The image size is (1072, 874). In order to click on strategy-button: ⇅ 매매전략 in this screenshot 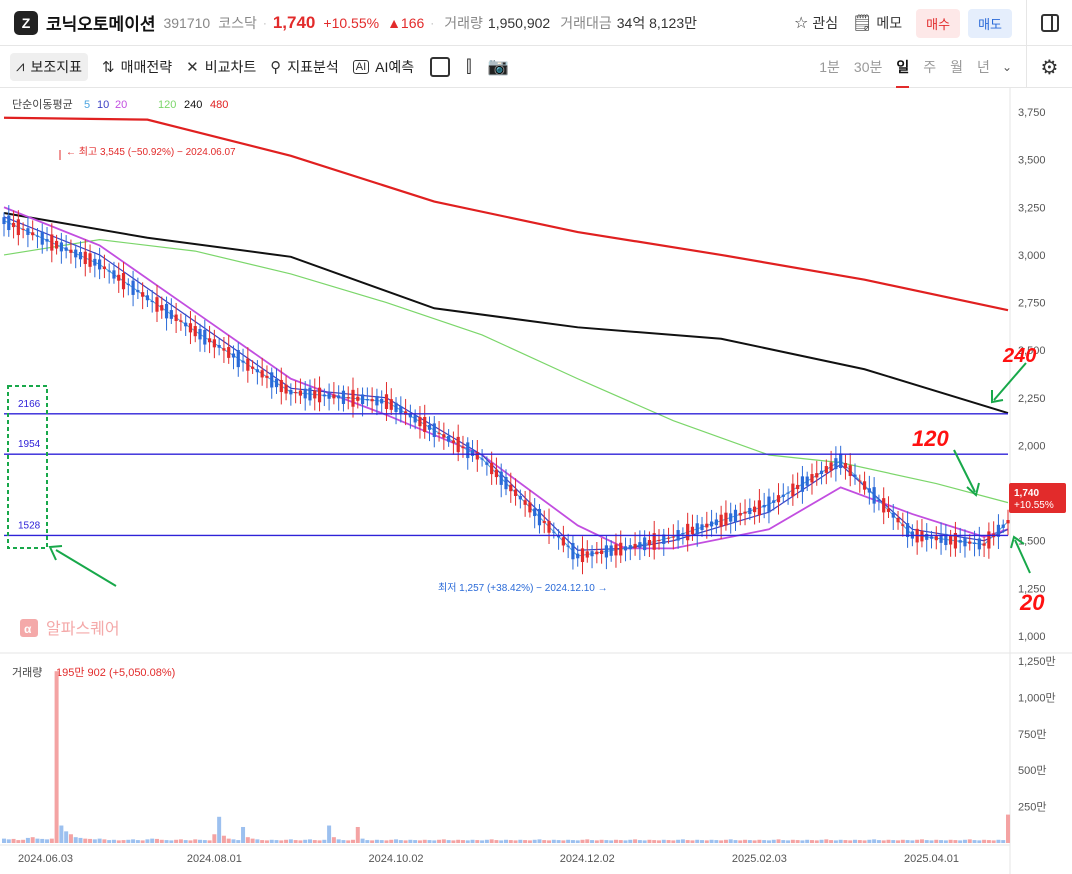, I will do `click(137, 67)`.